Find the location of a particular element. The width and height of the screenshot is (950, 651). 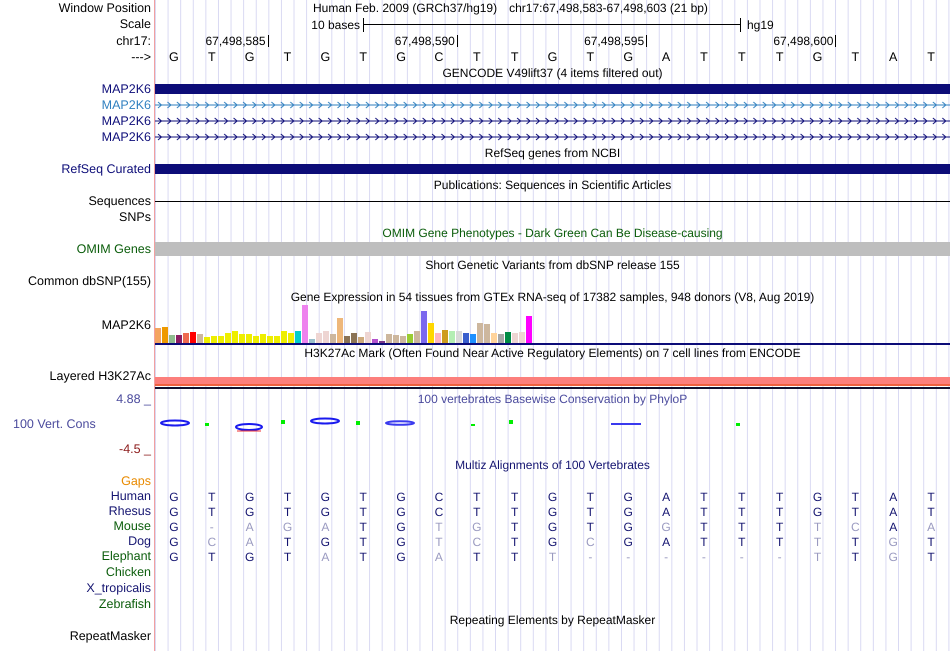

scale-text: 10 bases is located at coordinates (335, 24).